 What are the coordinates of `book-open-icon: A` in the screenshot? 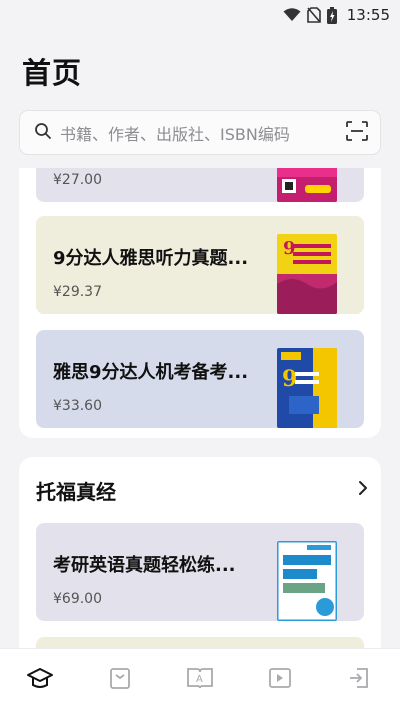 It's located at (200, 680).